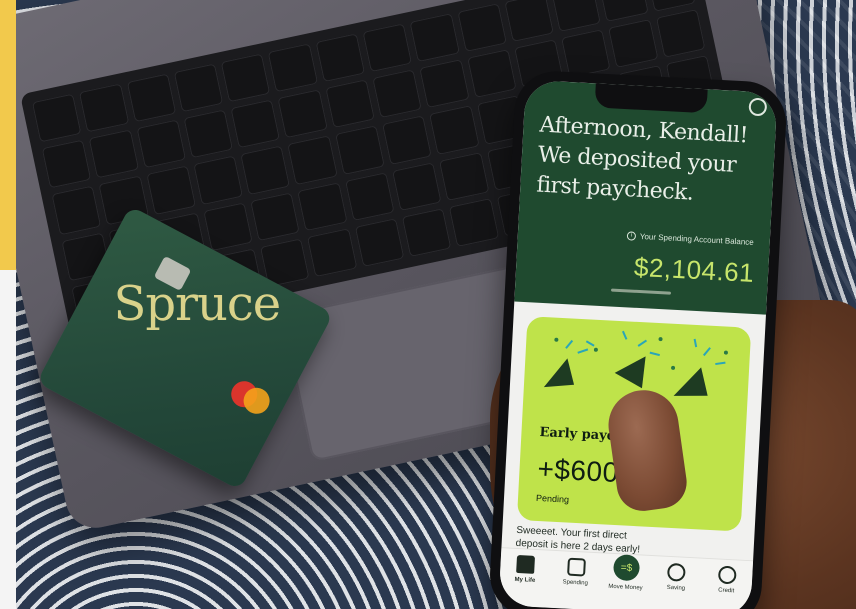 The width and height of the screenshot is (856, 609). I want to click on nav-label: My Life, so click(525, 580).